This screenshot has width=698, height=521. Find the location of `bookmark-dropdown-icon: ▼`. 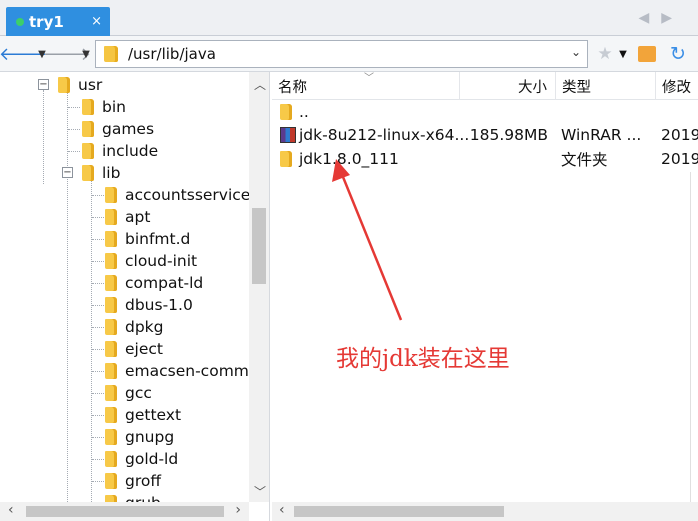

bookmark-dropdown-icon: ▼ is located at coordinates (623, 54).